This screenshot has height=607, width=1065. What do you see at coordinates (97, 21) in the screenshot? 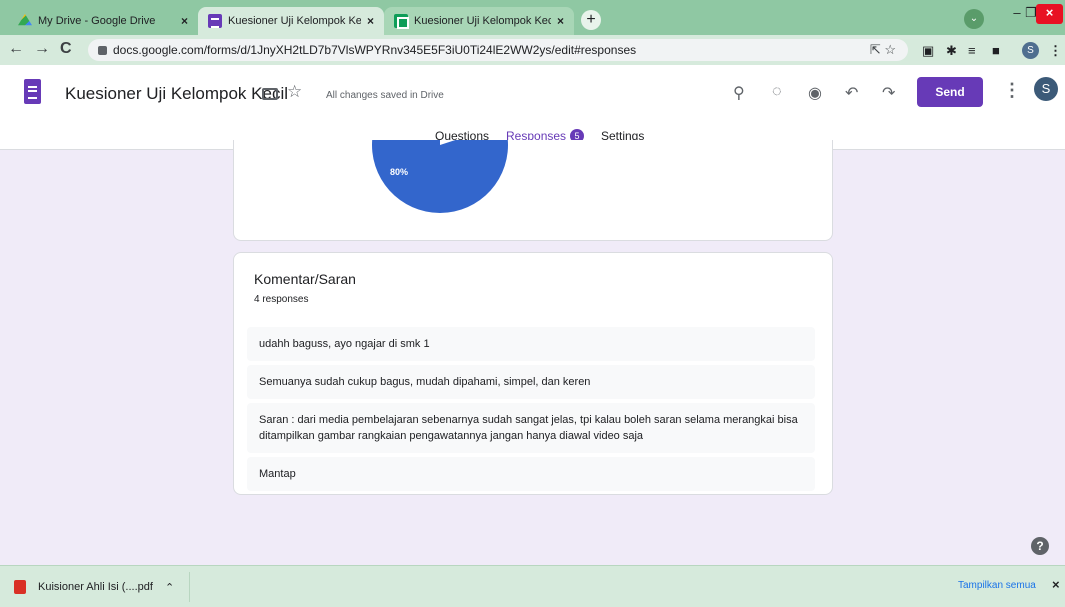
I see `tab-title: My Drive - Google Drive` at bounding box center [97, 21].